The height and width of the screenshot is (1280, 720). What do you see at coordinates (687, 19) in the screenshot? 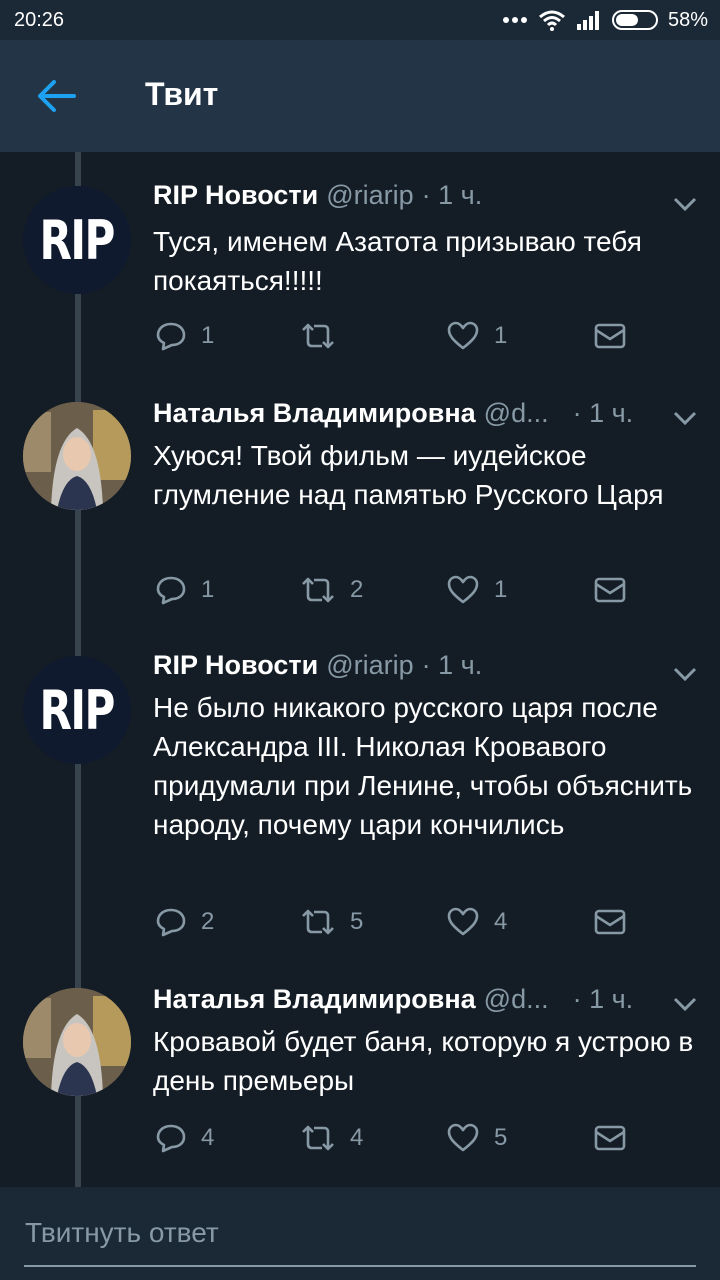
I see `battery-percent: 58%` at bounding box center [687, 19].